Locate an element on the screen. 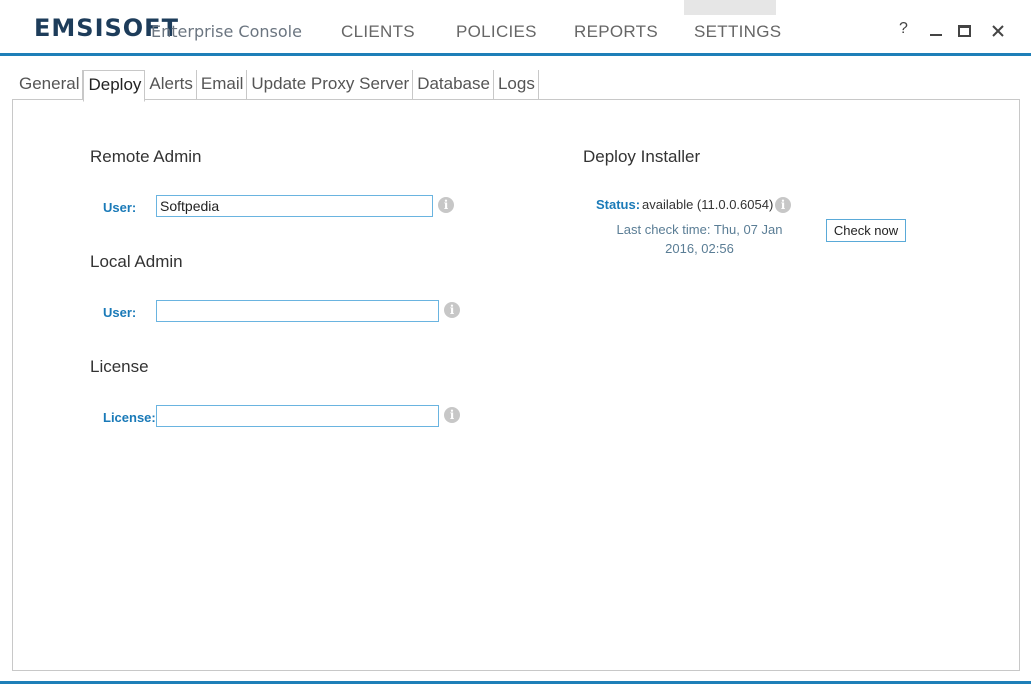 The width and height of the screenshot is (1031, 685). last-check-time: Last check time: Thu, 07 Jan 2016, 02:56 is located at coordinates (699, 239).